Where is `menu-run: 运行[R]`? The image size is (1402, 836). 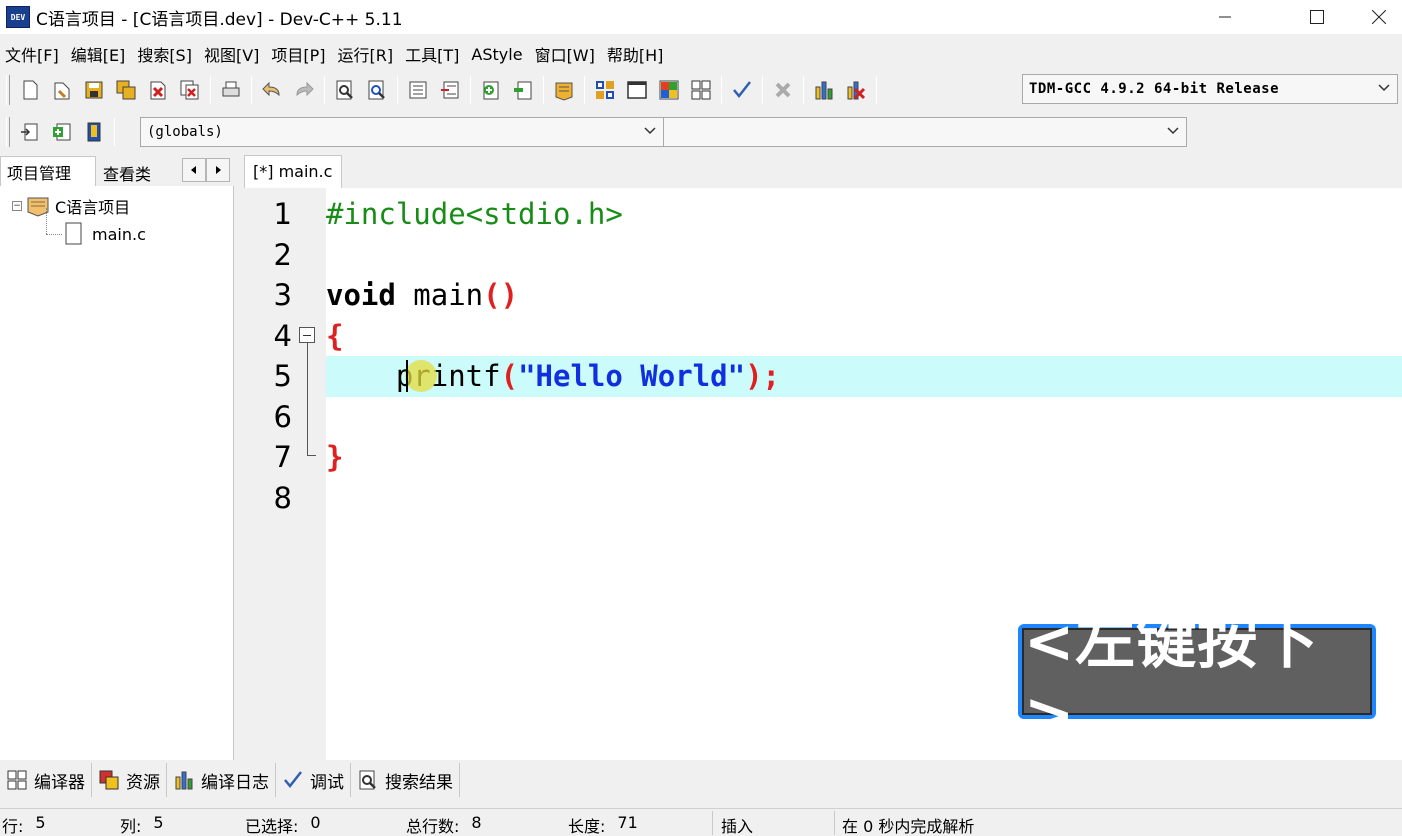 menu-run: 运行[R] is located at coordinates (366, 54).